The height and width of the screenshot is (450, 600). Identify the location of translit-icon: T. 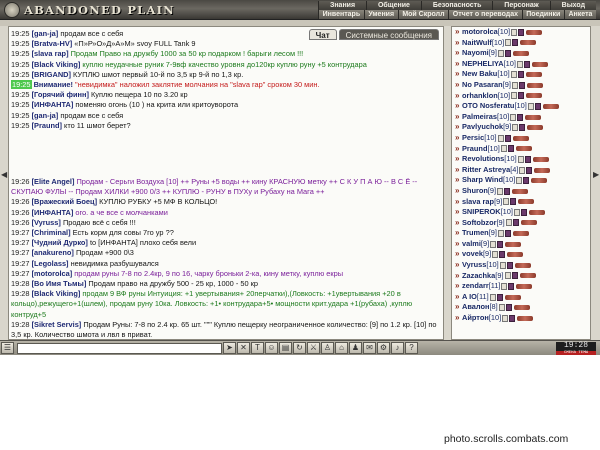
(257, 348).